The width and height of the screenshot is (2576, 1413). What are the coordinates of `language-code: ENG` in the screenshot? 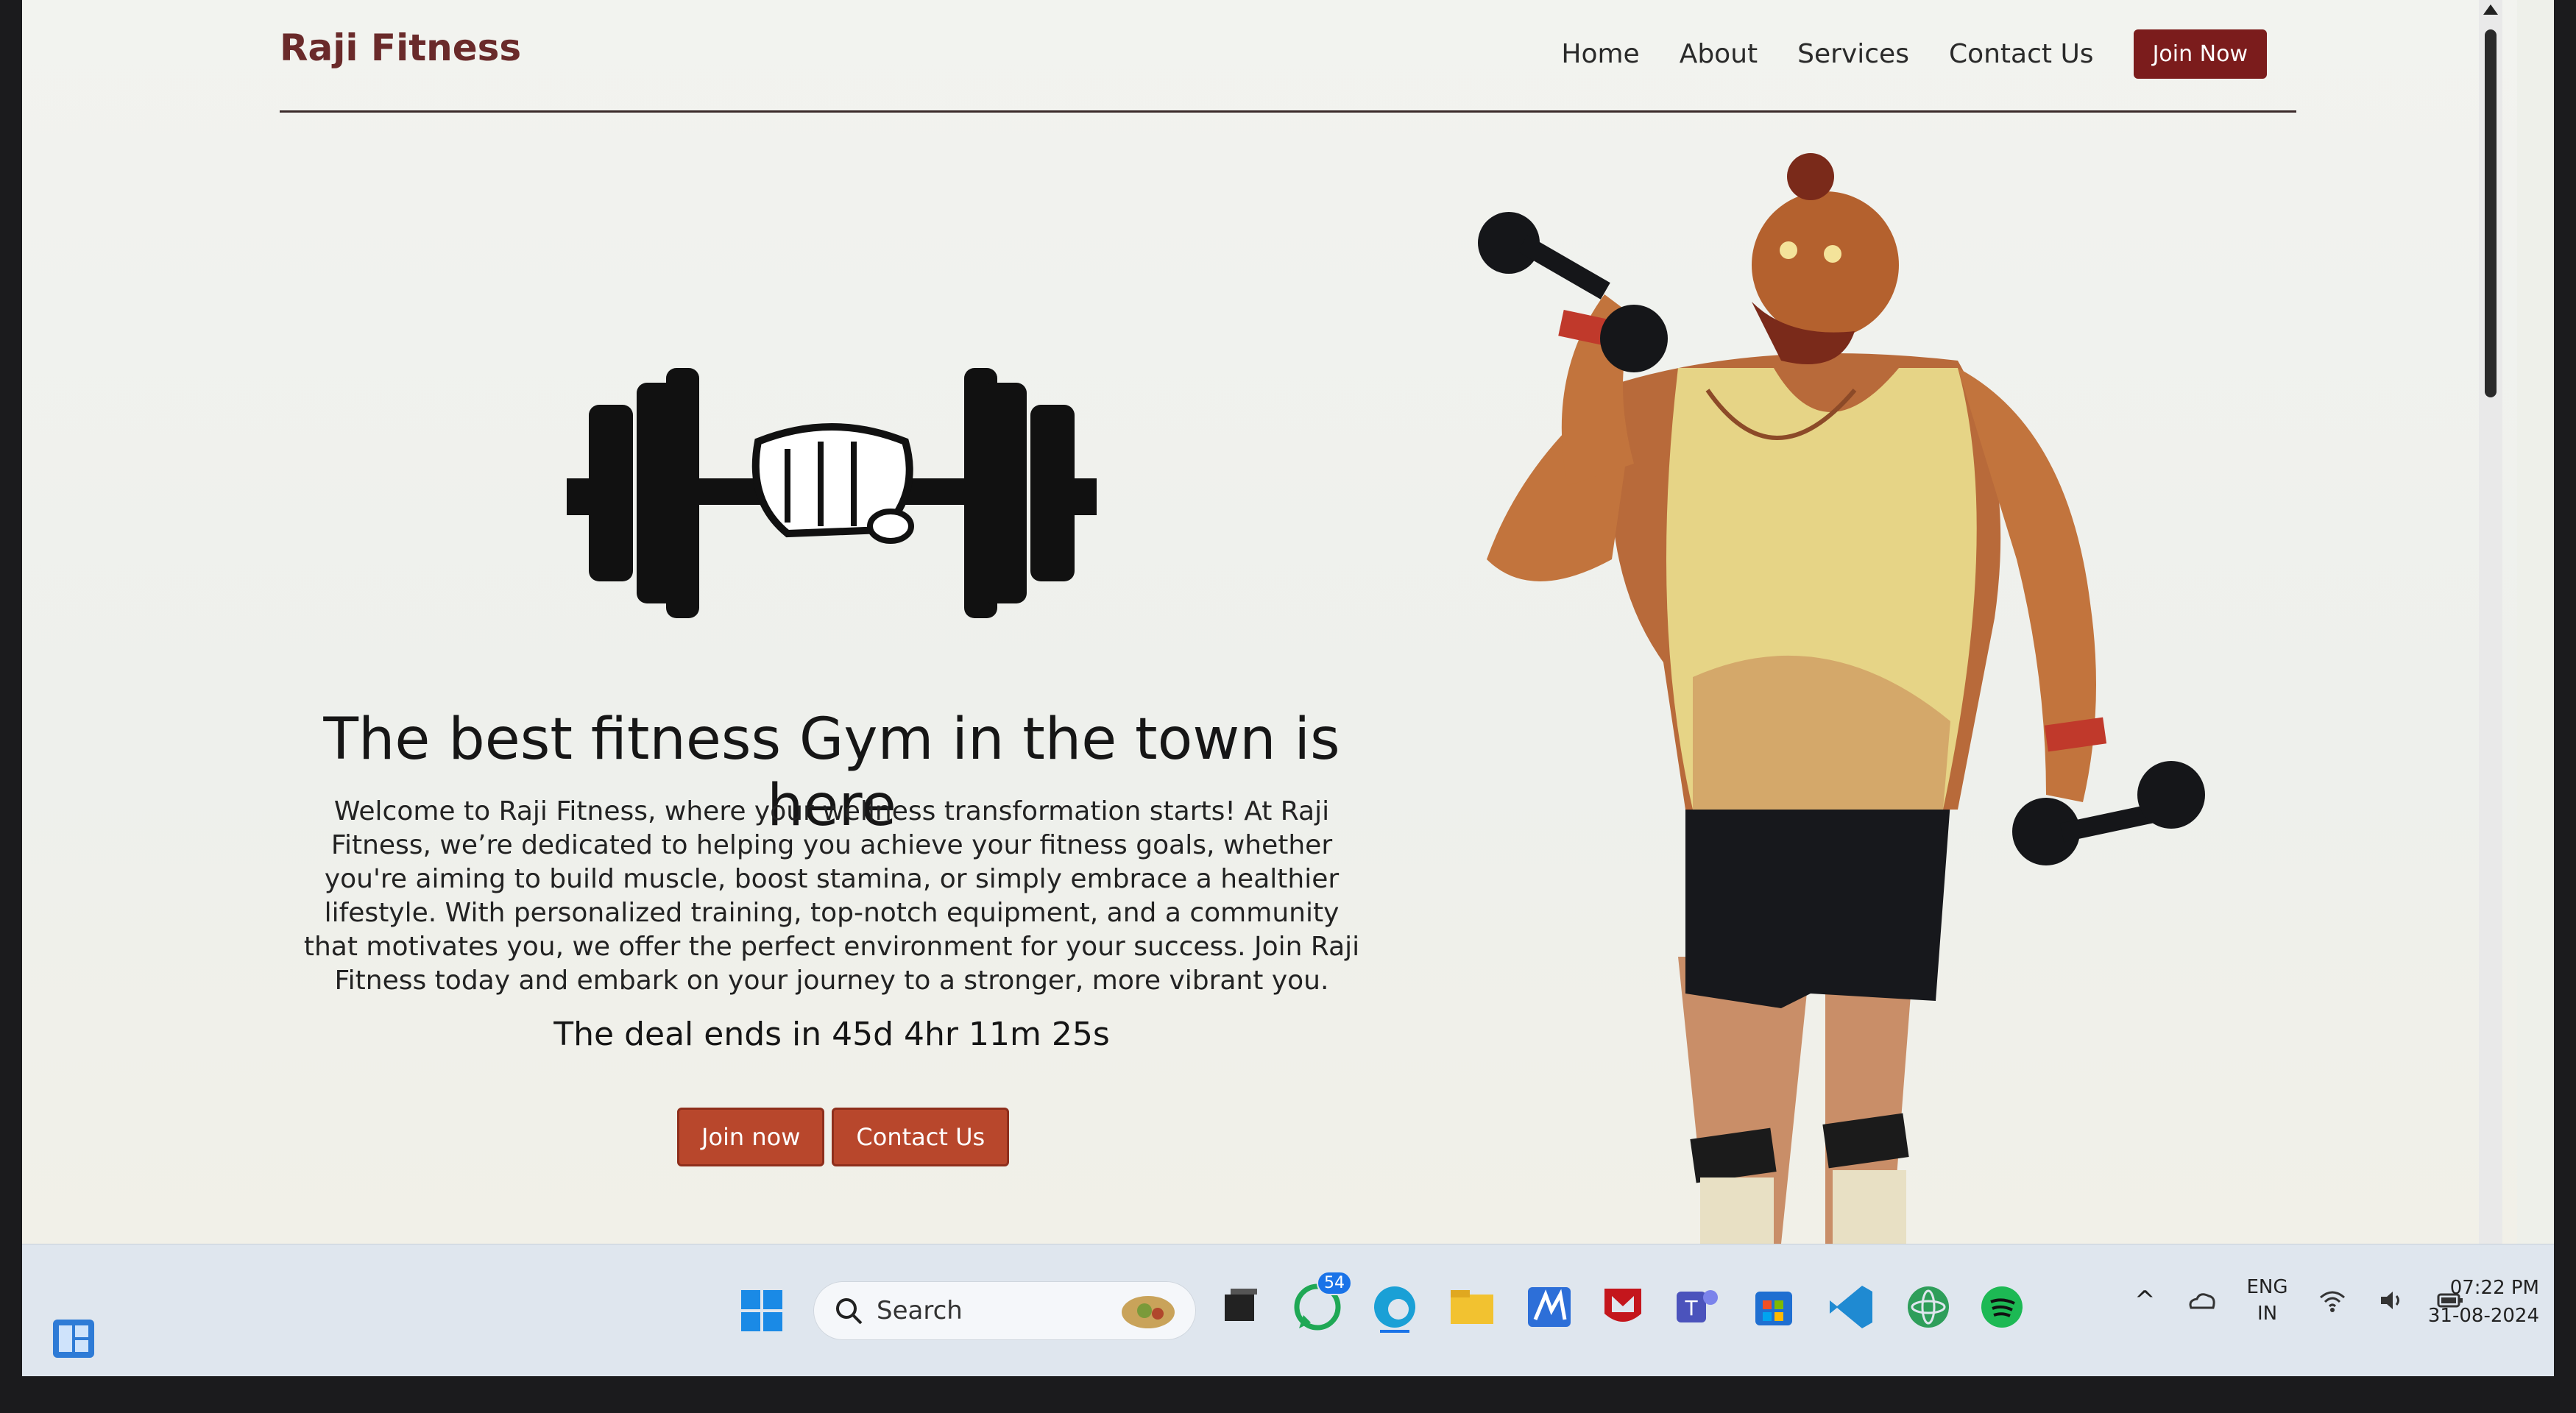 It's located at (2267, 1287).